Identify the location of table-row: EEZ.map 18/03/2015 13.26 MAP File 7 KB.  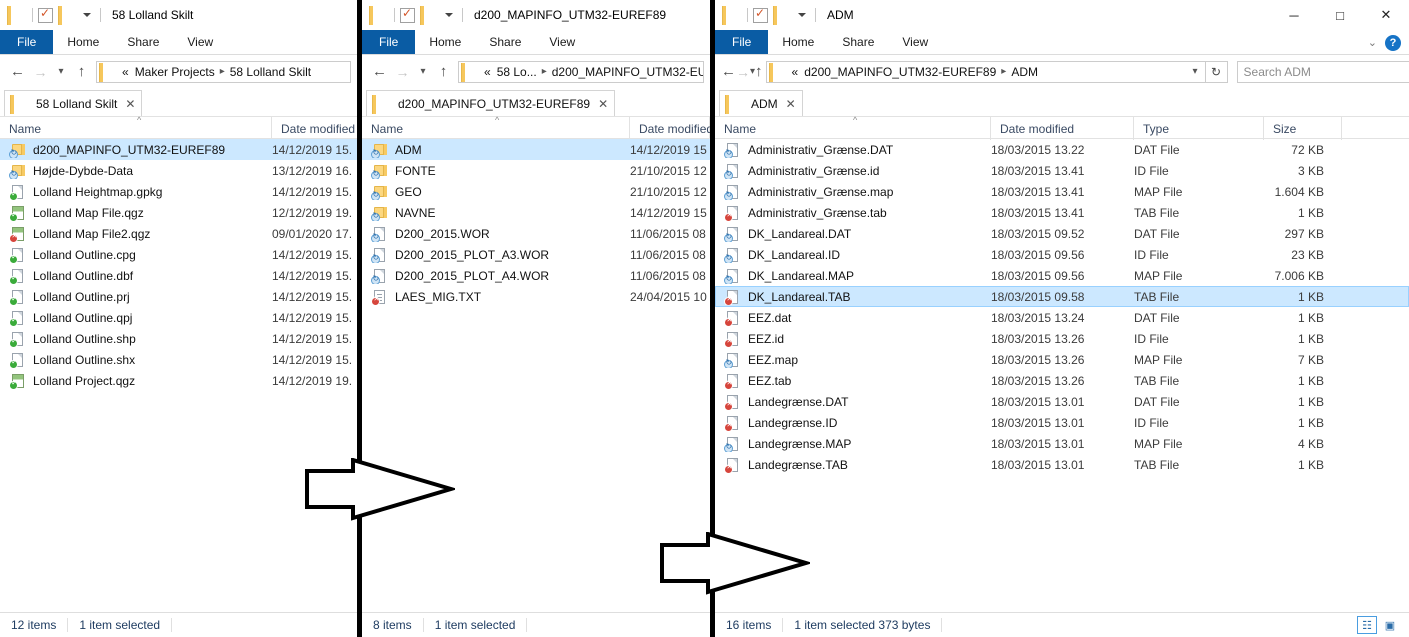
(1062, 359).